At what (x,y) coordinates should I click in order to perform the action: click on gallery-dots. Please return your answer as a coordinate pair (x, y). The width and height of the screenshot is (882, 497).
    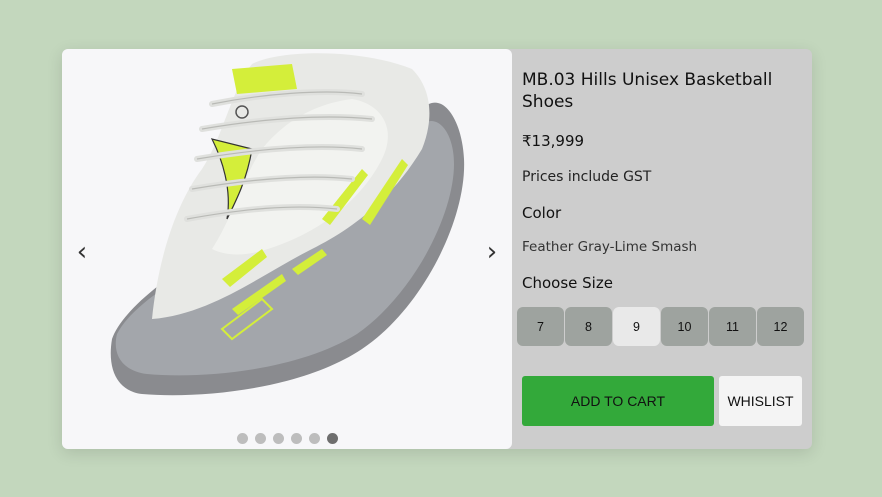
    Looking at the image, I should click on (287, 438).